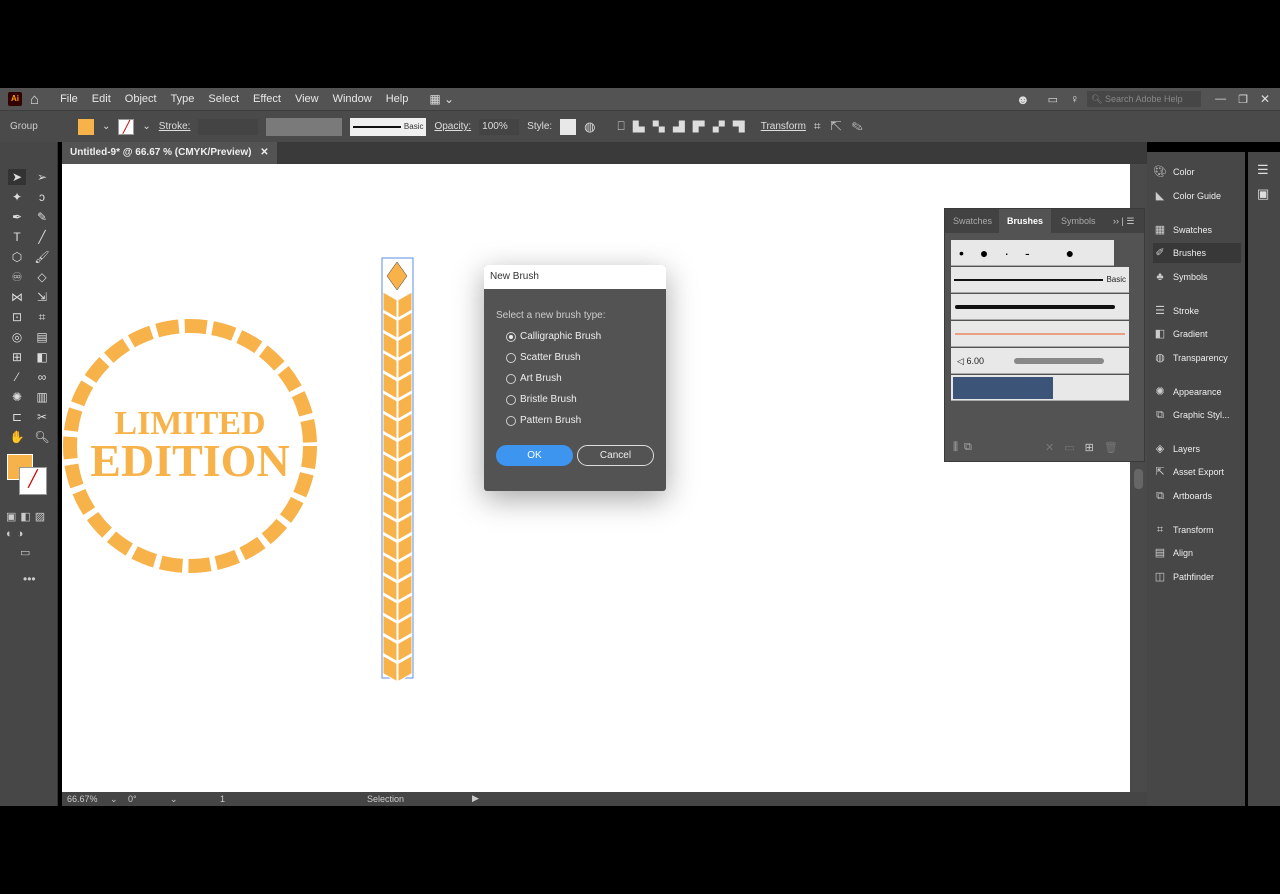 This screenshot has width=1280, height=894. What do you see at coordinates (1040, 388) in the screenshot?
I see `pattern-brush` at bounding box center [1040, 388].